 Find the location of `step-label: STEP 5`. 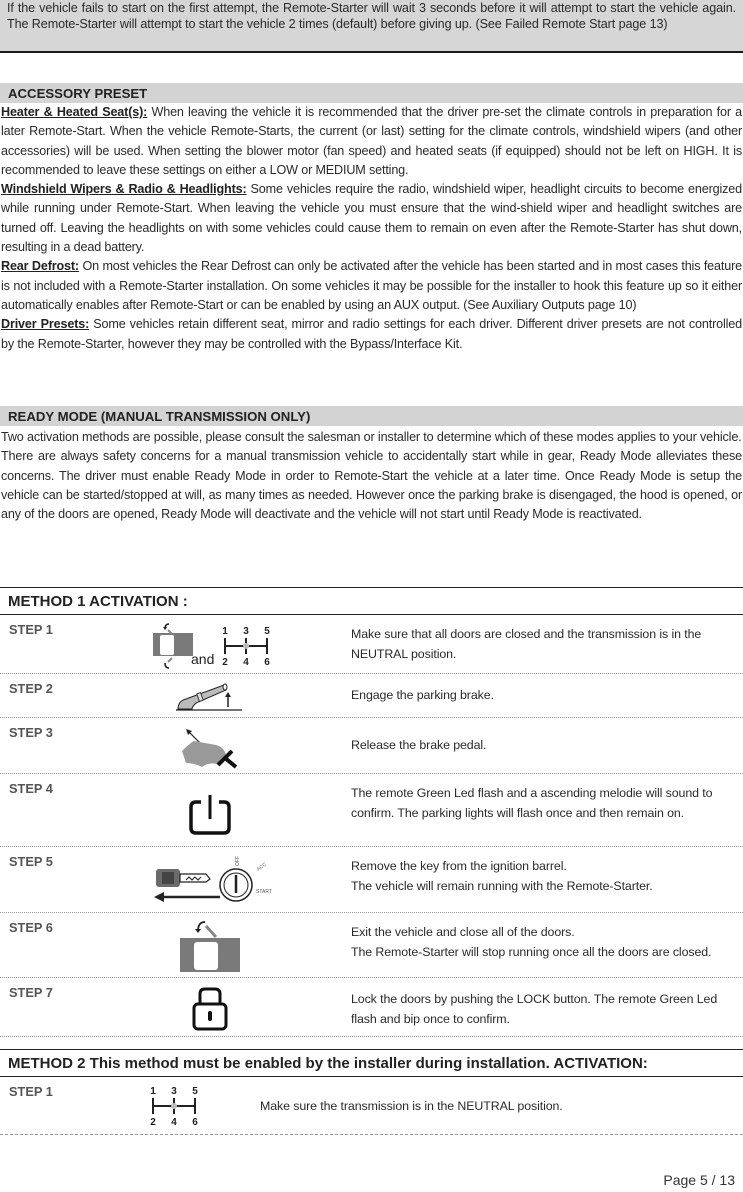

step-label: STEP 5 is located at coordinates (31, 861).